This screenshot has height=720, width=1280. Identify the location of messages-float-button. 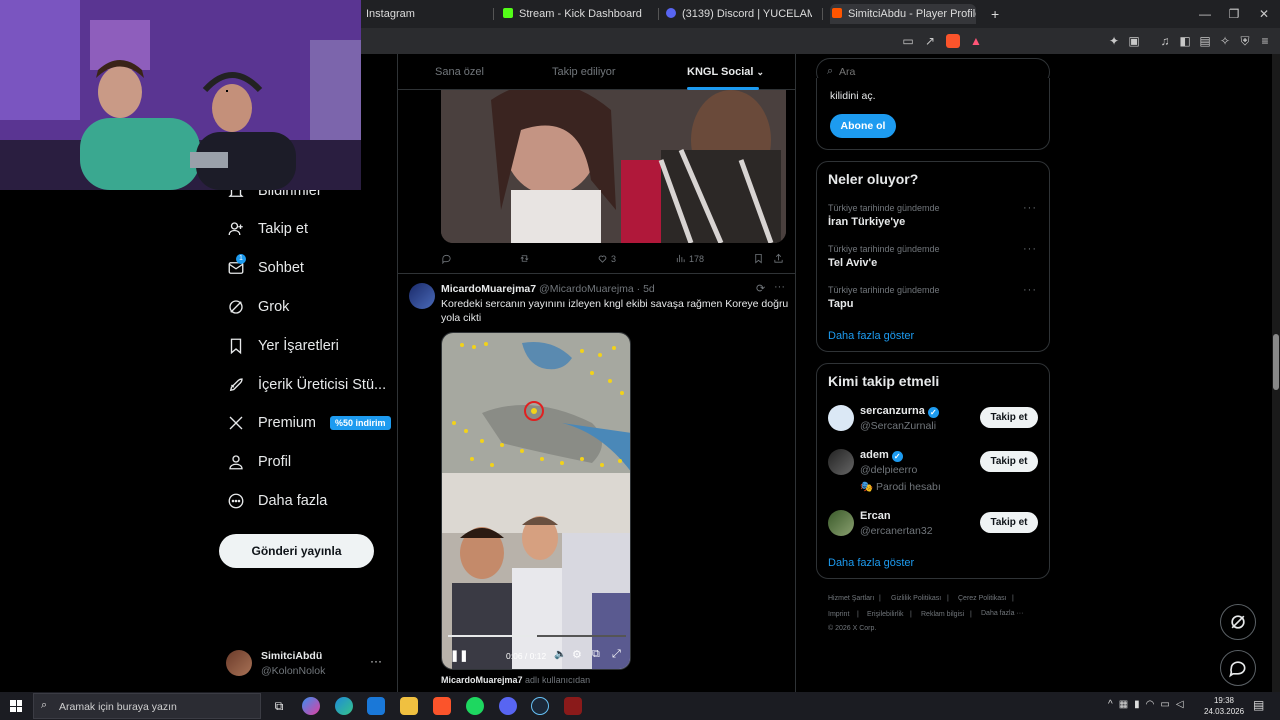
(1238, 668).